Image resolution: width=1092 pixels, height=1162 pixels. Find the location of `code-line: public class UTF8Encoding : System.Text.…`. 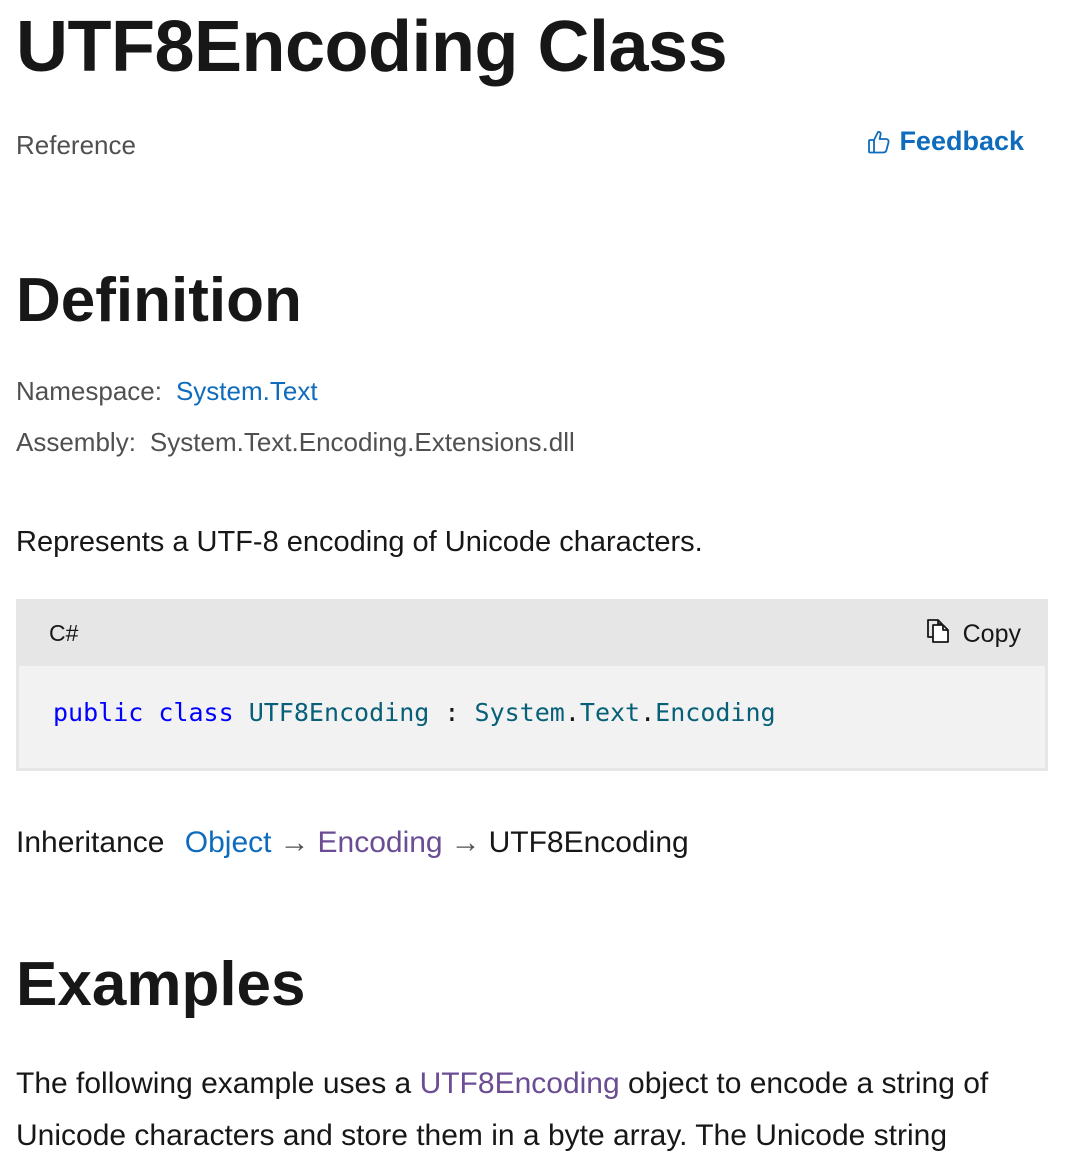

code-line: public class UTF8Encoding : System.Text.… is located at coordinates (414, 712).